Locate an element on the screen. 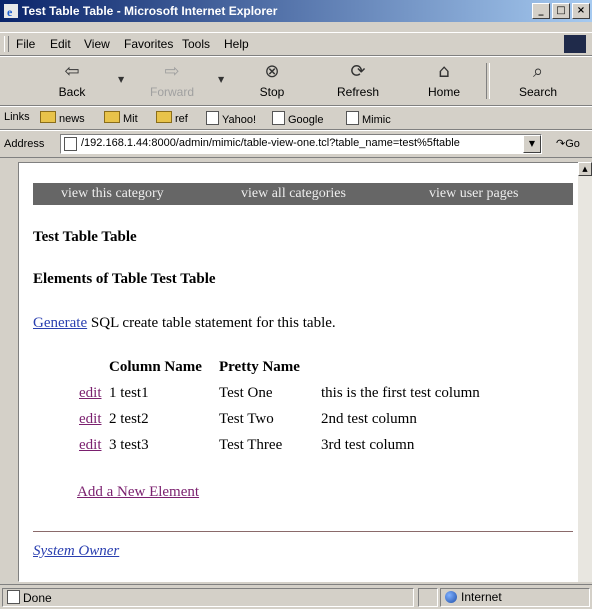 The width and height of the screenshot is (592, 609). search-button: ⌕ Search is located at coordinates (538, 81).